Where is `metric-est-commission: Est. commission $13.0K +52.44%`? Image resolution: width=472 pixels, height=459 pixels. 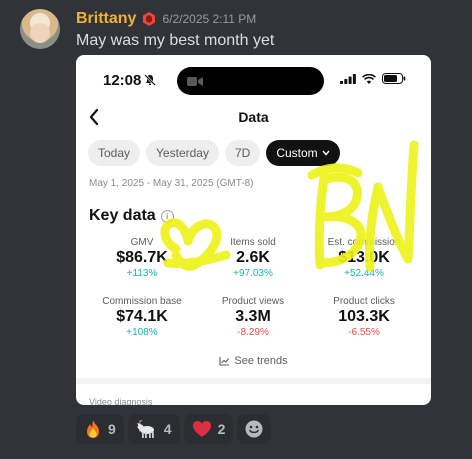 metric-est-commission: Est. commission $13.0K +52.44% is located at coordinates (364, 258).